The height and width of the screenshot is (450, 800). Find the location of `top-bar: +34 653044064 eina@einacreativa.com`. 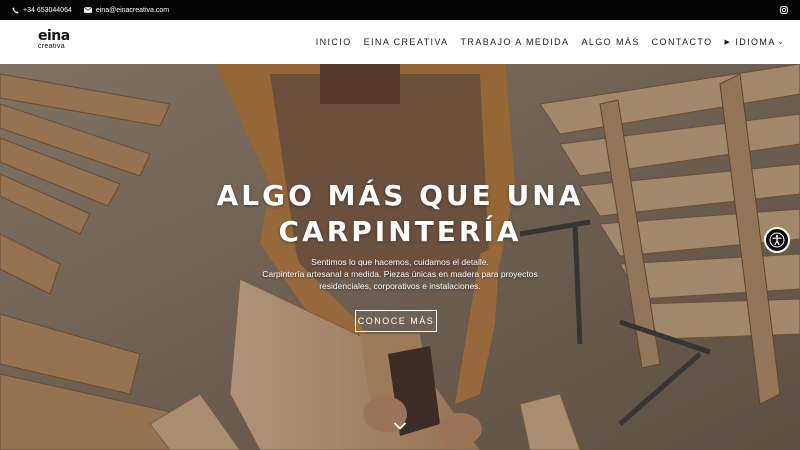

top-bar: +34 653044064 eina@einacreativa.com is located at coordinates (400, 10).